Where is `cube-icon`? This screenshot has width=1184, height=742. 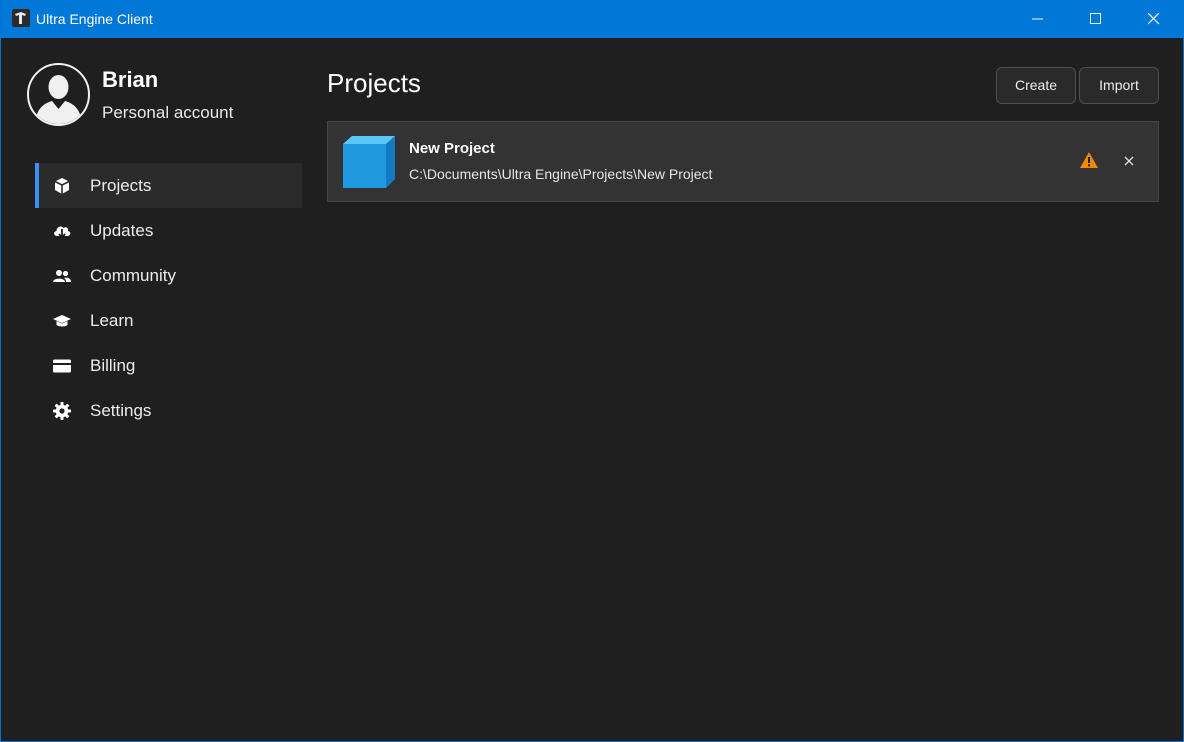 cube-icon is located at coordinates (62, 186).